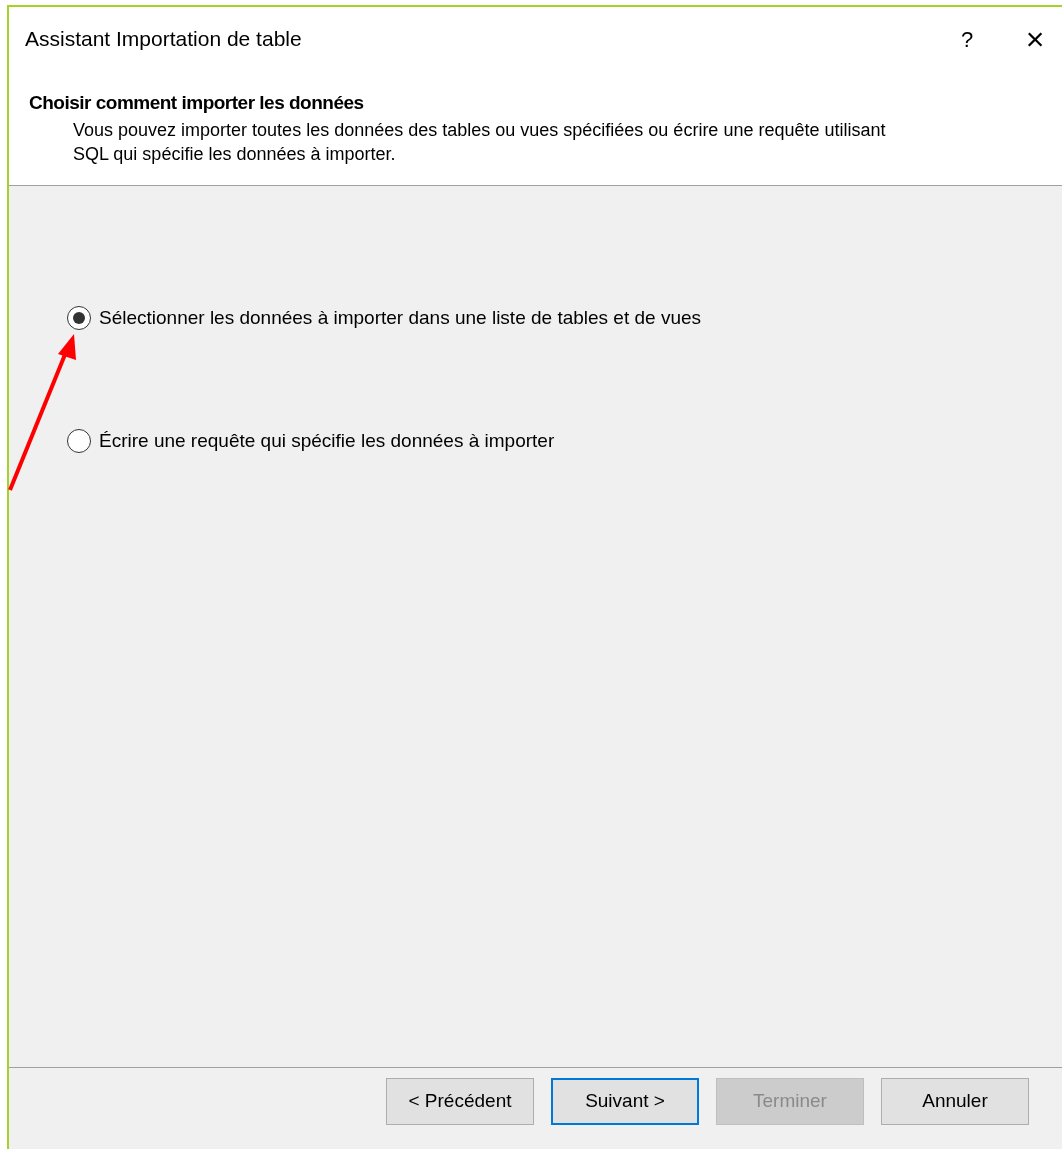  I want to click on close-button: ×, so click(1035, 39).